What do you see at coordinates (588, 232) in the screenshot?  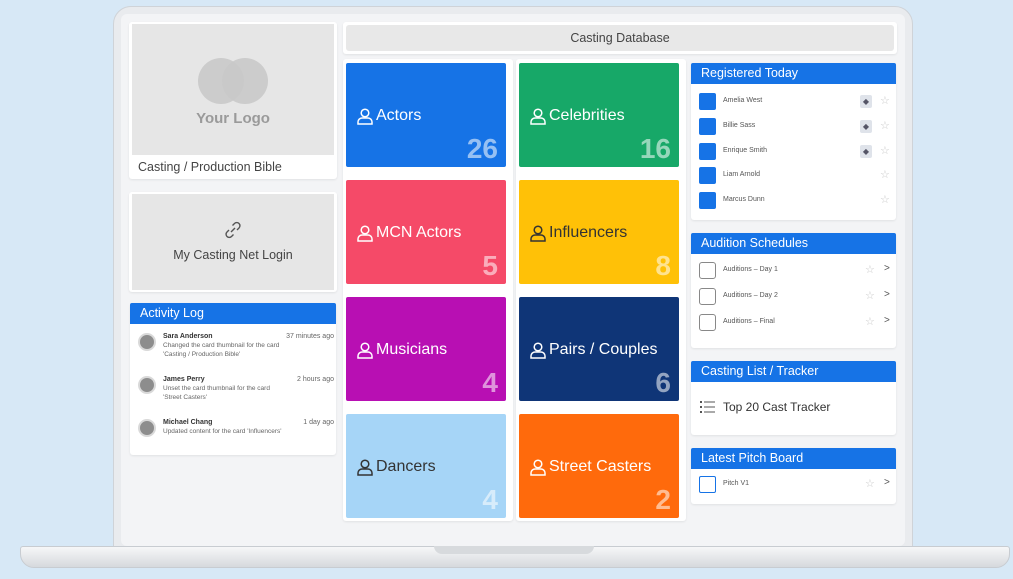 I see `tile-label: Influencers` at bounding box center [588, 232].